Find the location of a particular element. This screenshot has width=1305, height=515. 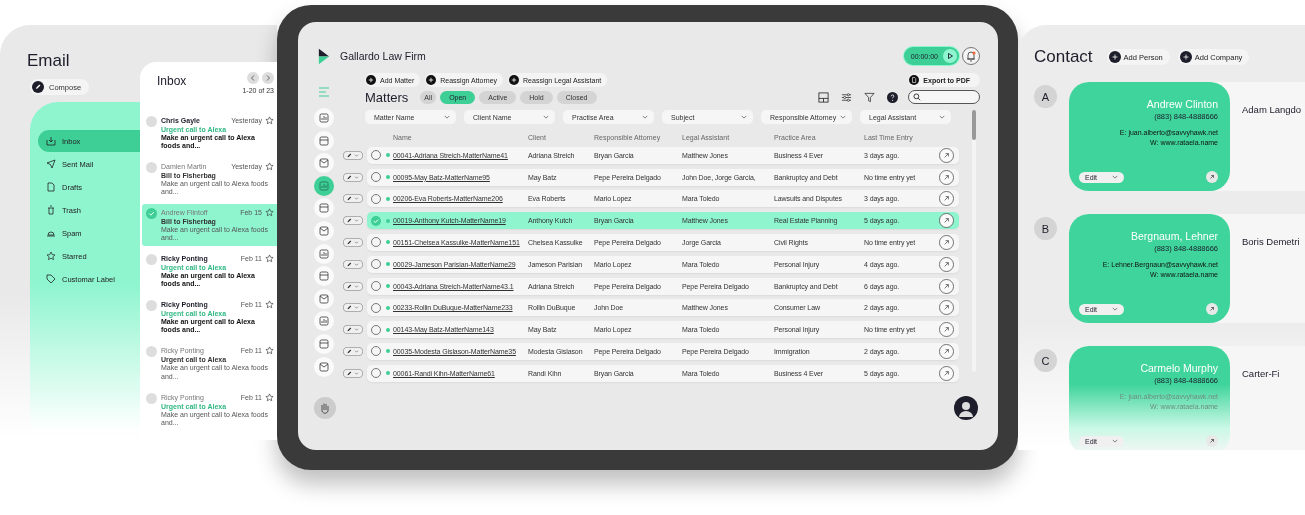

check-icon is located at coordinates (151, 214).